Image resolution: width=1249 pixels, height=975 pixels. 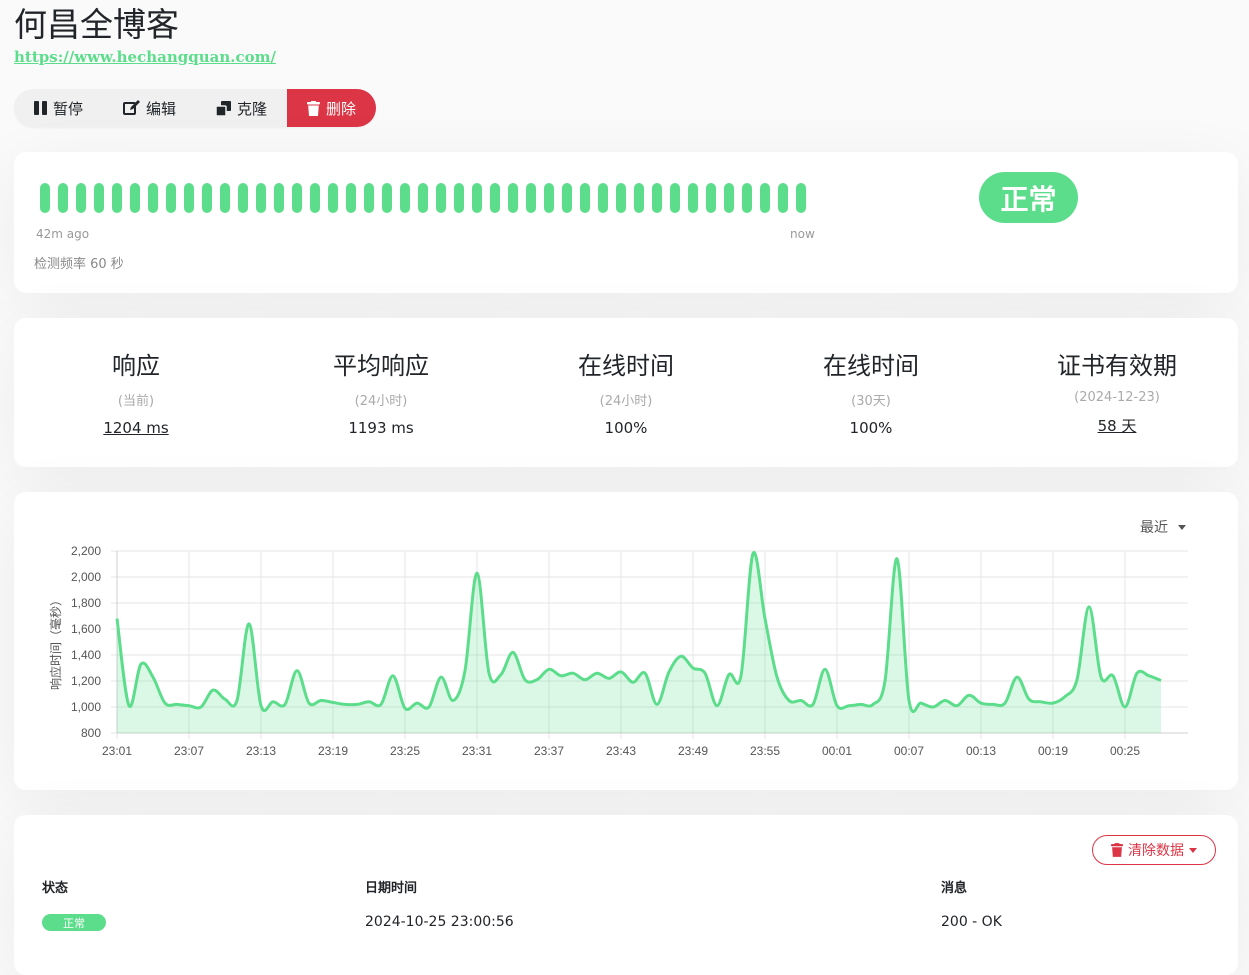 I want to click on x-tick-label: 00:25, so click(x=1125, y=751).